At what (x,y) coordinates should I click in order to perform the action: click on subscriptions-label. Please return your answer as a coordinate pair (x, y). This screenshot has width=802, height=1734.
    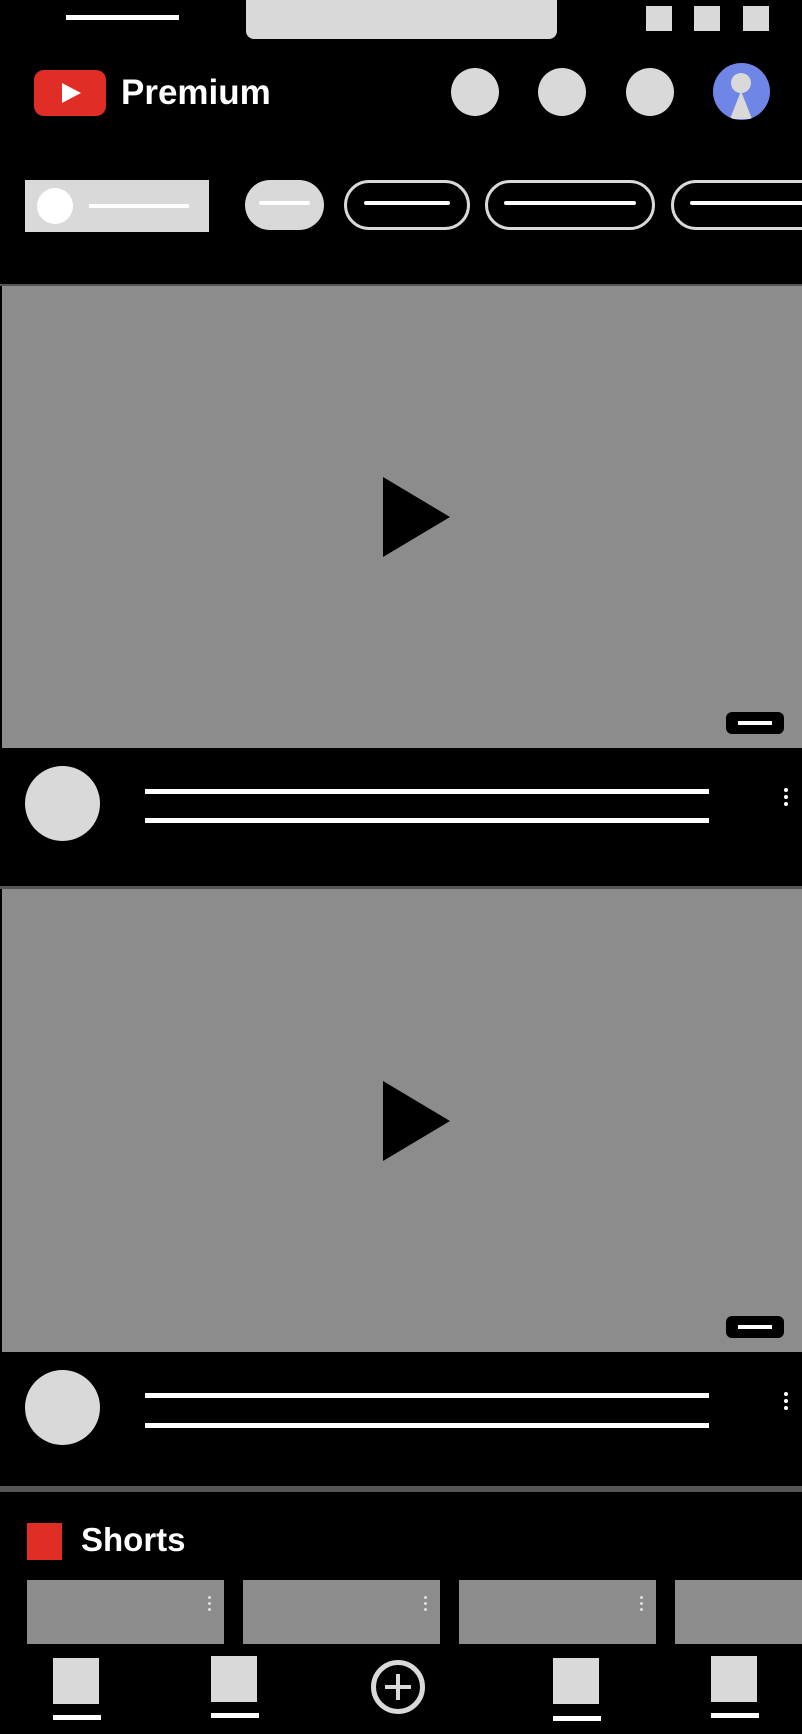
    Looking at the image, I should click on (577, 1718).